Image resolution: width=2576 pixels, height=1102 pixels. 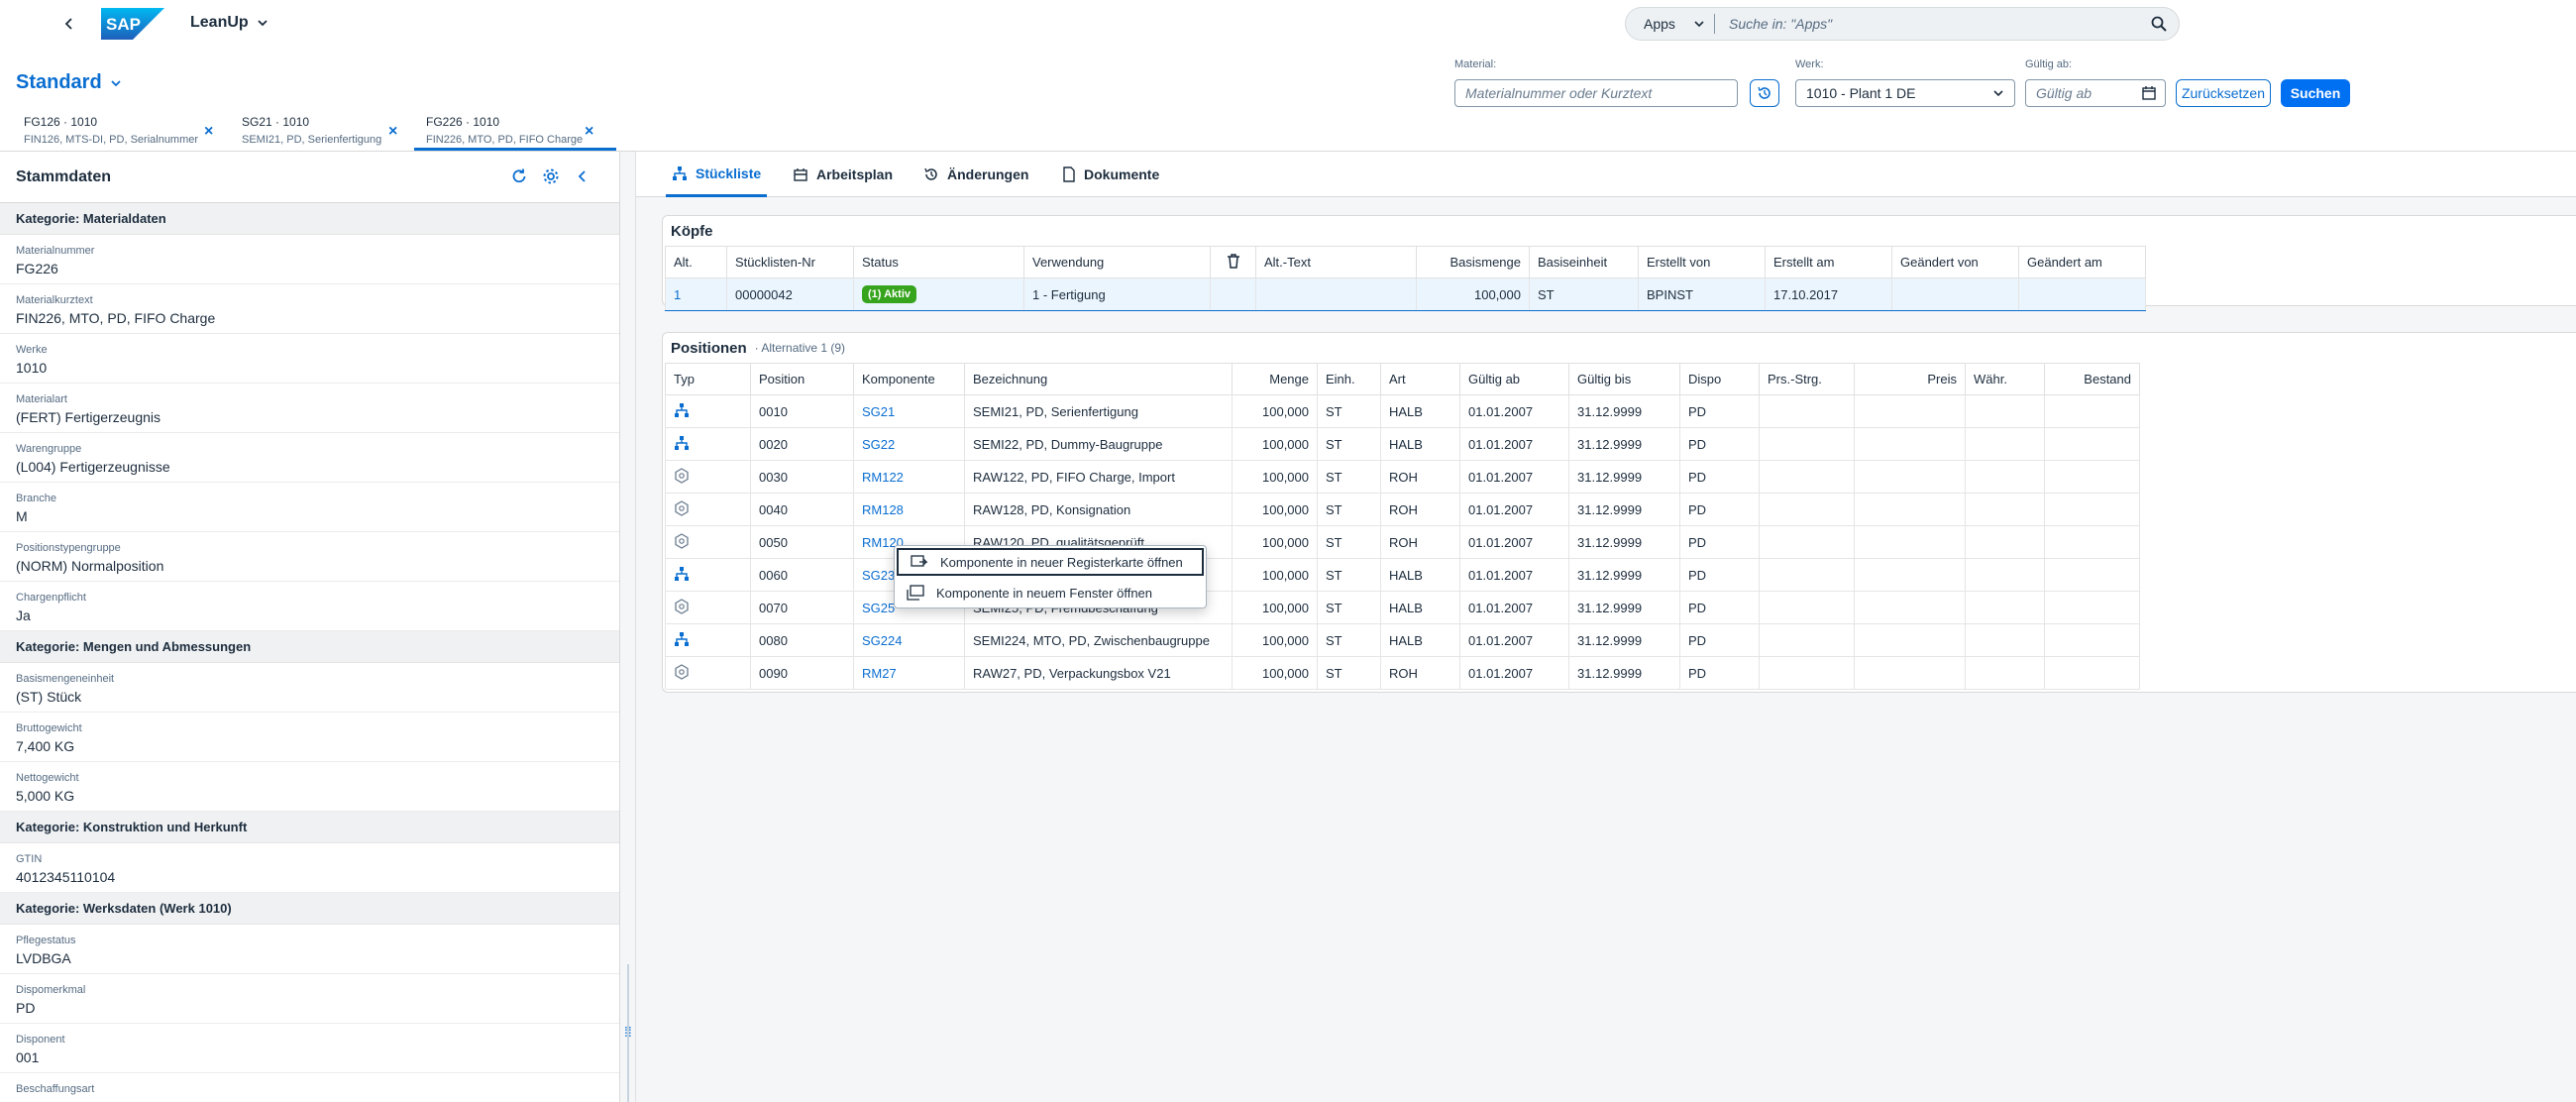 What do you see at coordinates (628, 1032) in the screenshot?
I see `grip-icon: ⁞⁞` at bounding box center [628, 1032].